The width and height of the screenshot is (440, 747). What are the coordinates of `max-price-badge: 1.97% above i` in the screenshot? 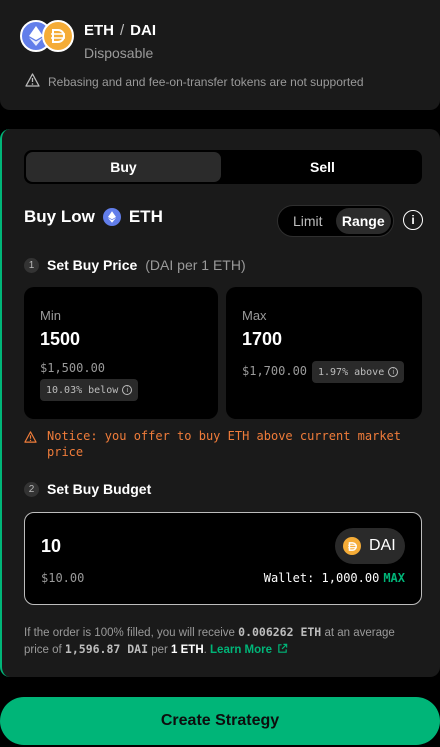 It's located at (358, 372).